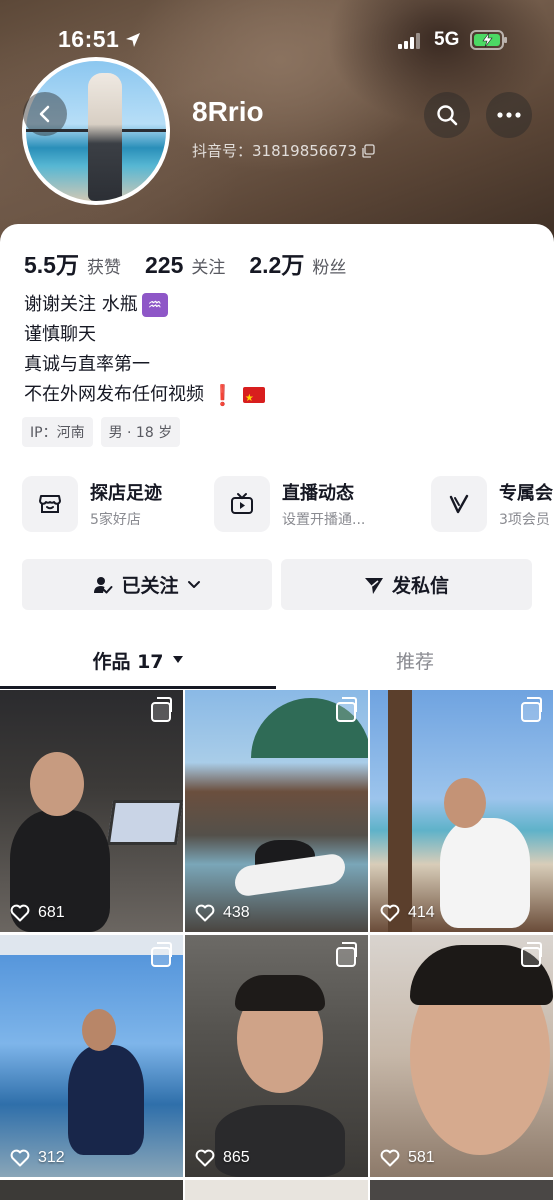  What do you see at coordinates (222, 395) in the screenshot?
I see `exclamation-emoji: ❗` at bounding box center [222, 395].